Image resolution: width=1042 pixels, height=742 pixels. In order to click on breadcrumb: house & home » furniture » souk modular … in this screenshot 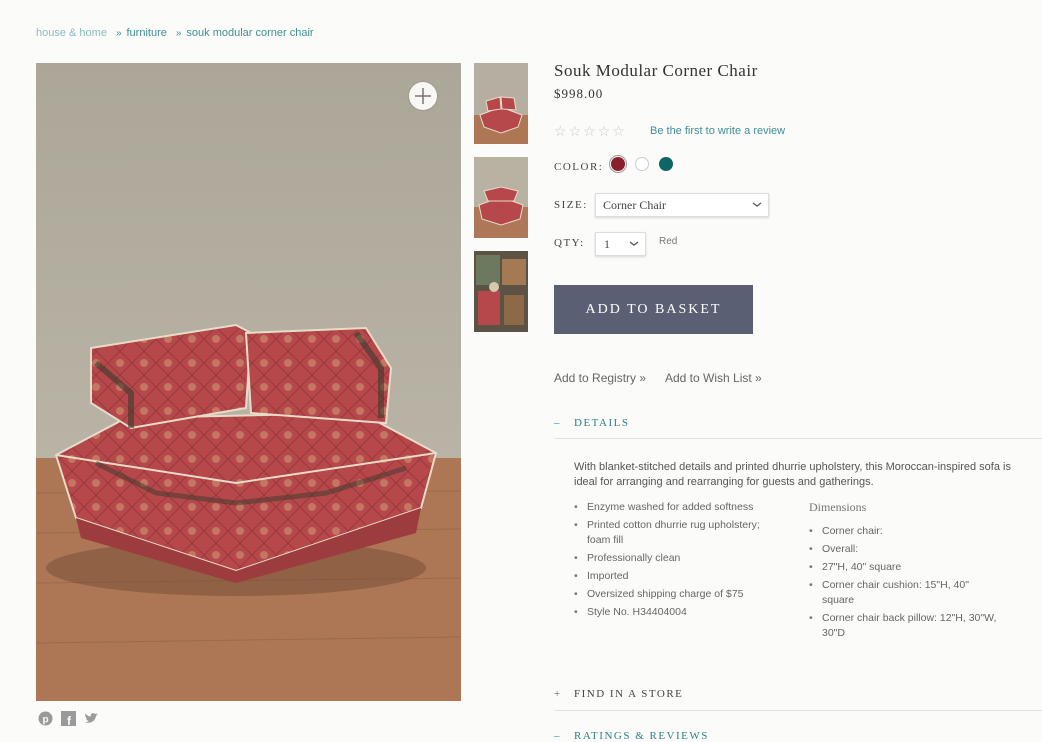, I will do `click(175, 33)`.